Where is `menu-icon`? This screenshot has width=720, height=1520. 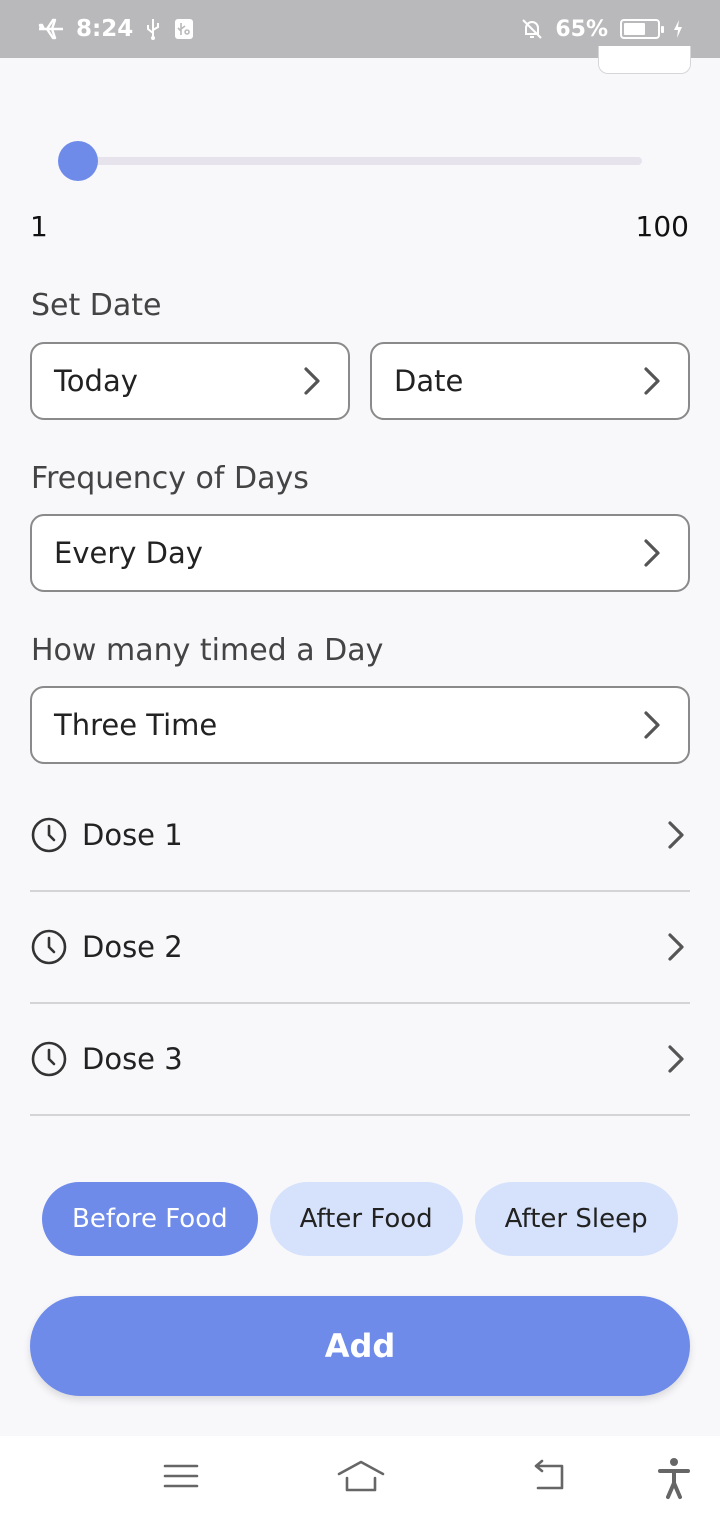
menu-icon is located at coordinates (181, 1476).